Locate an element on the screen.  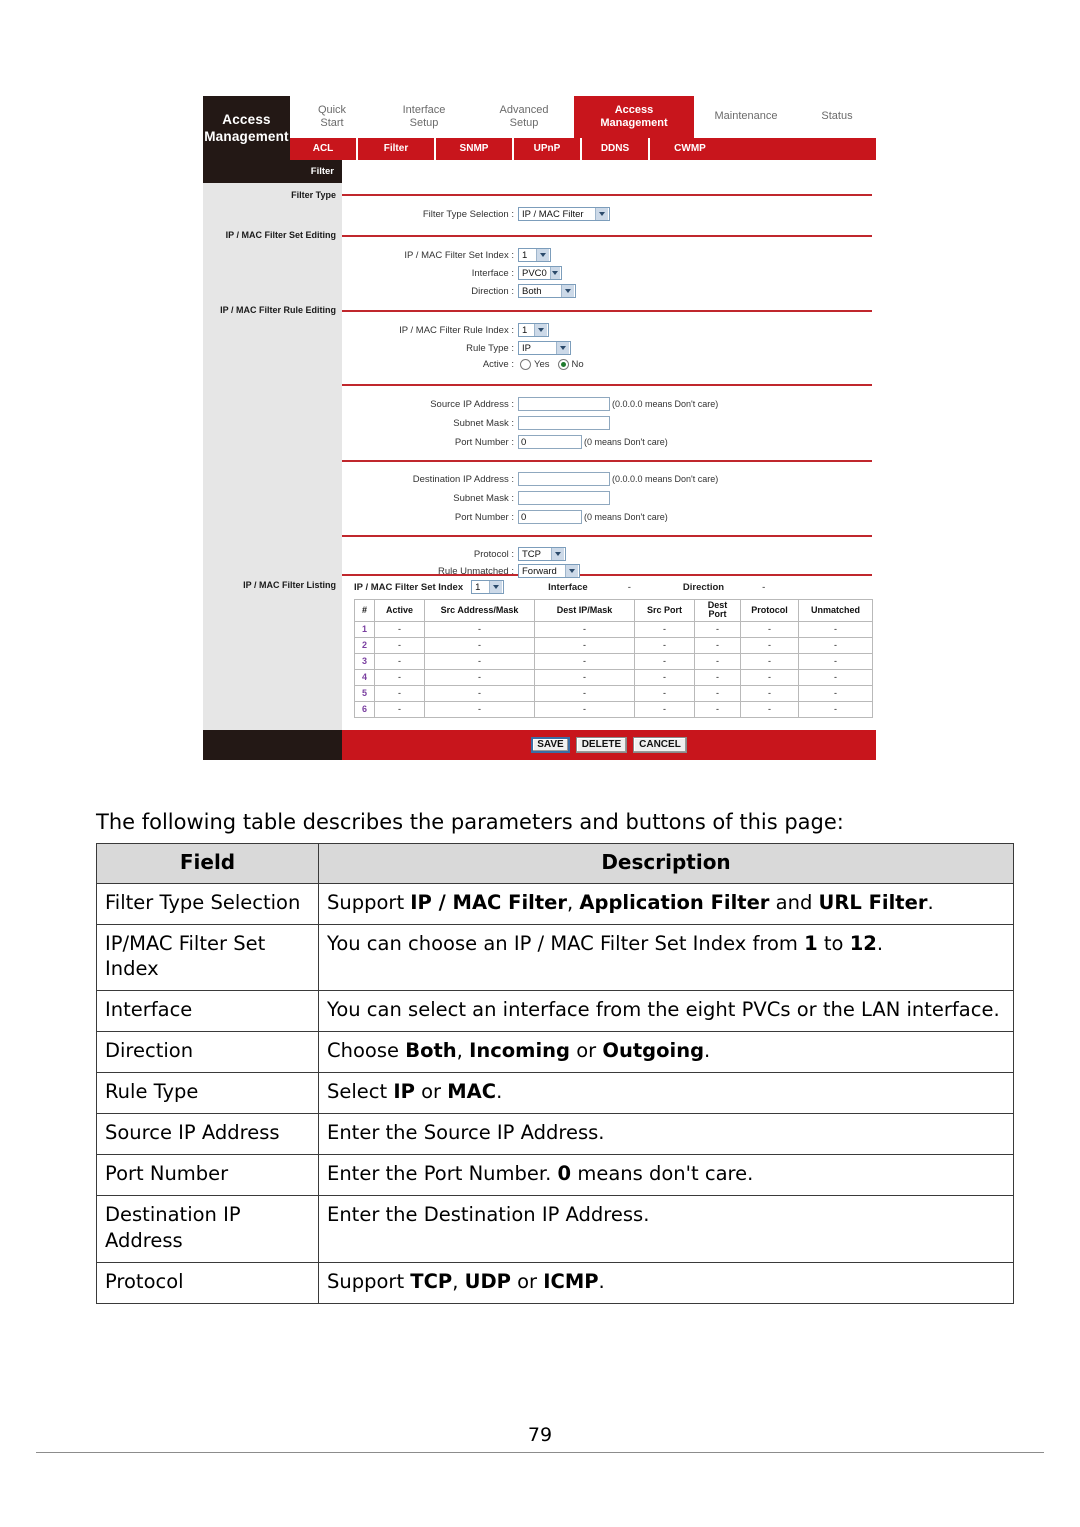
field-destination-port-number: Port Number : 0 (0 means Don't care) is located at coordinates (505, 517).